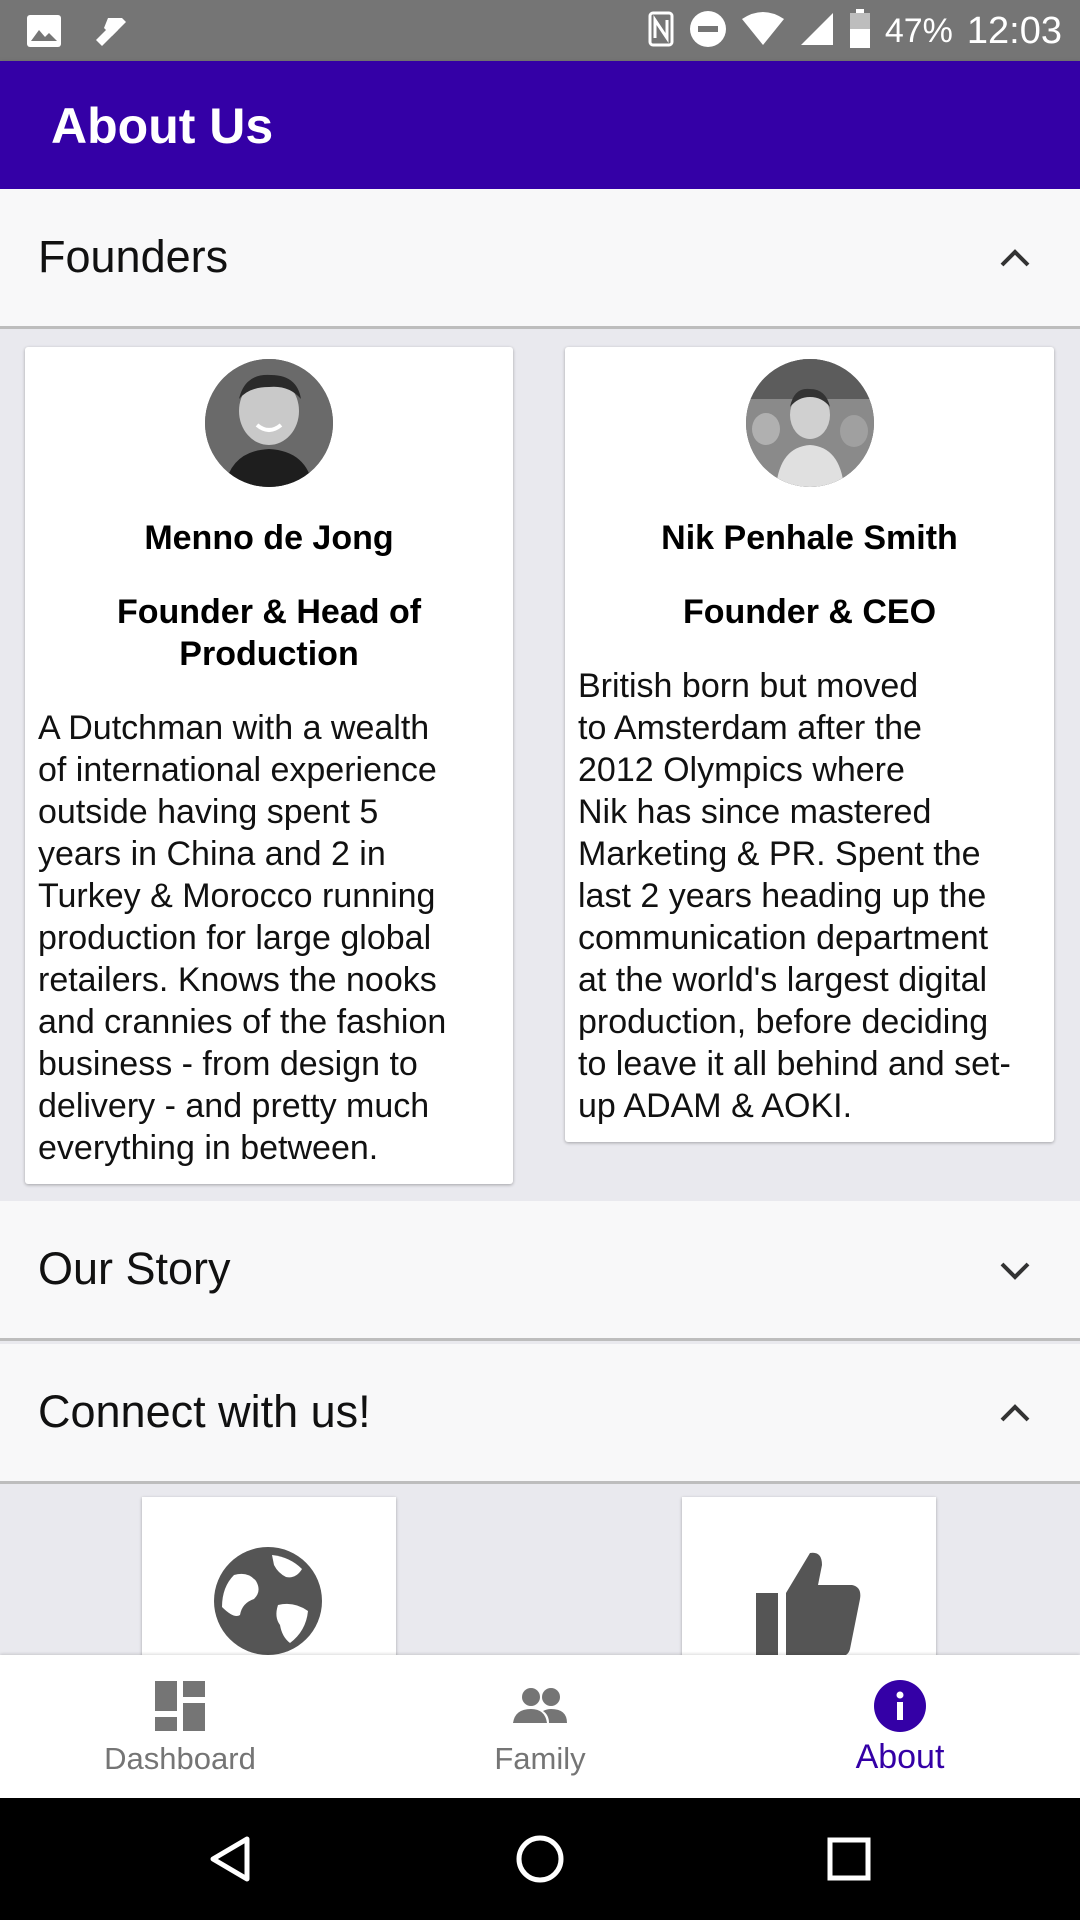 The height and width of the screenshot is (1920, 1080). I want to click on connect-section-header: Connect with us!, so click(540, 1414).